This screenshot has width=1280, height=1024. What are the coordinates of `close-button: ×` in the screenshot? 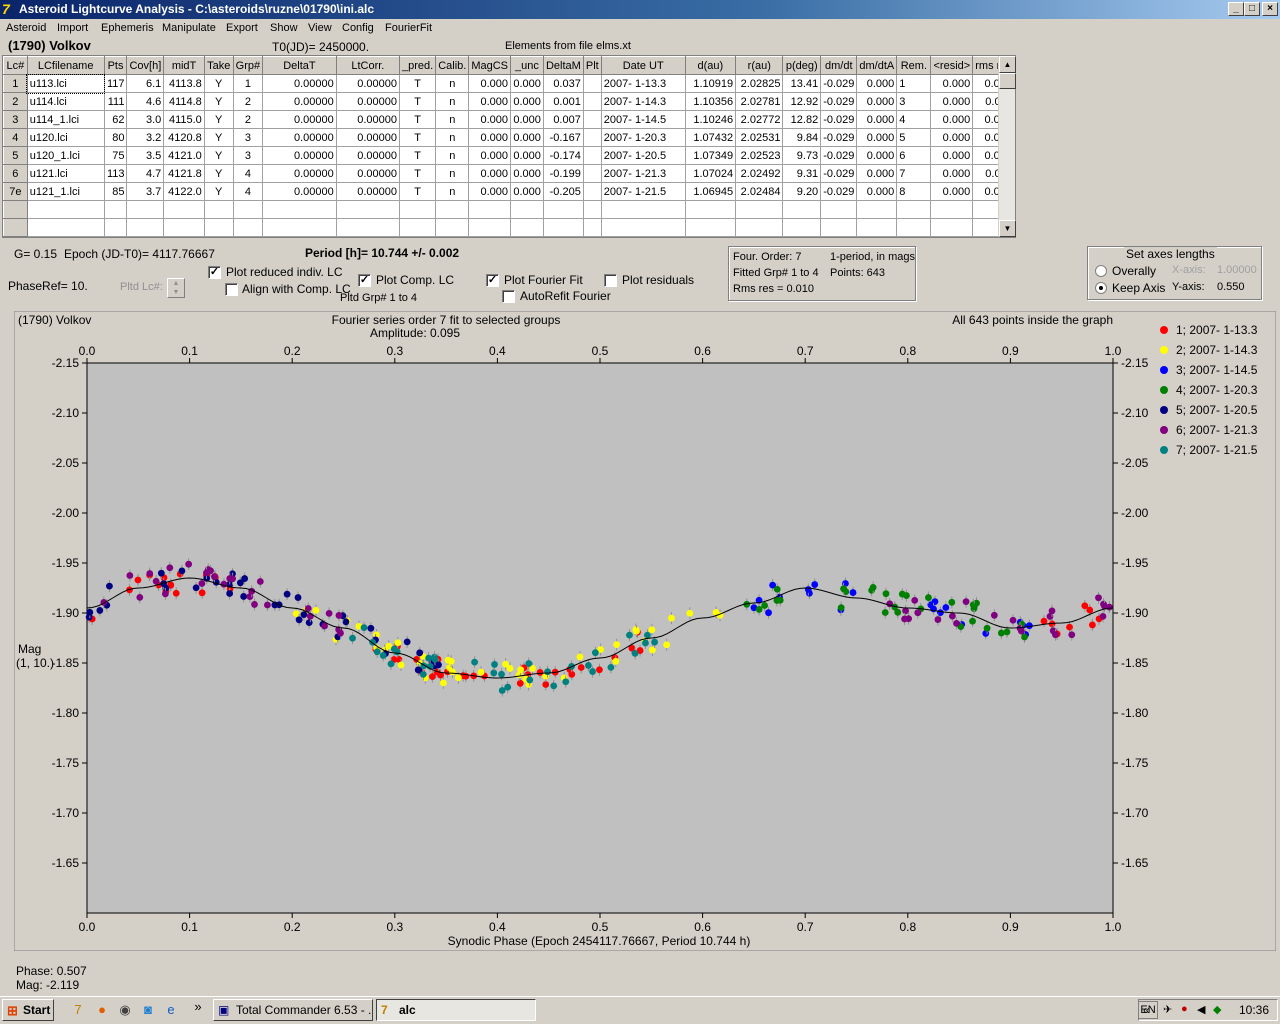 It's located at (1270, 9).